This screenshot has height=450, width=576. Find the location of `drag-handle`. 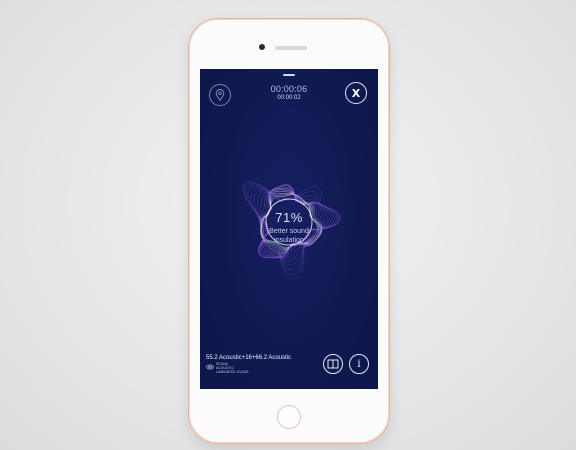

drag-handle is located at coordinates (289, 75).